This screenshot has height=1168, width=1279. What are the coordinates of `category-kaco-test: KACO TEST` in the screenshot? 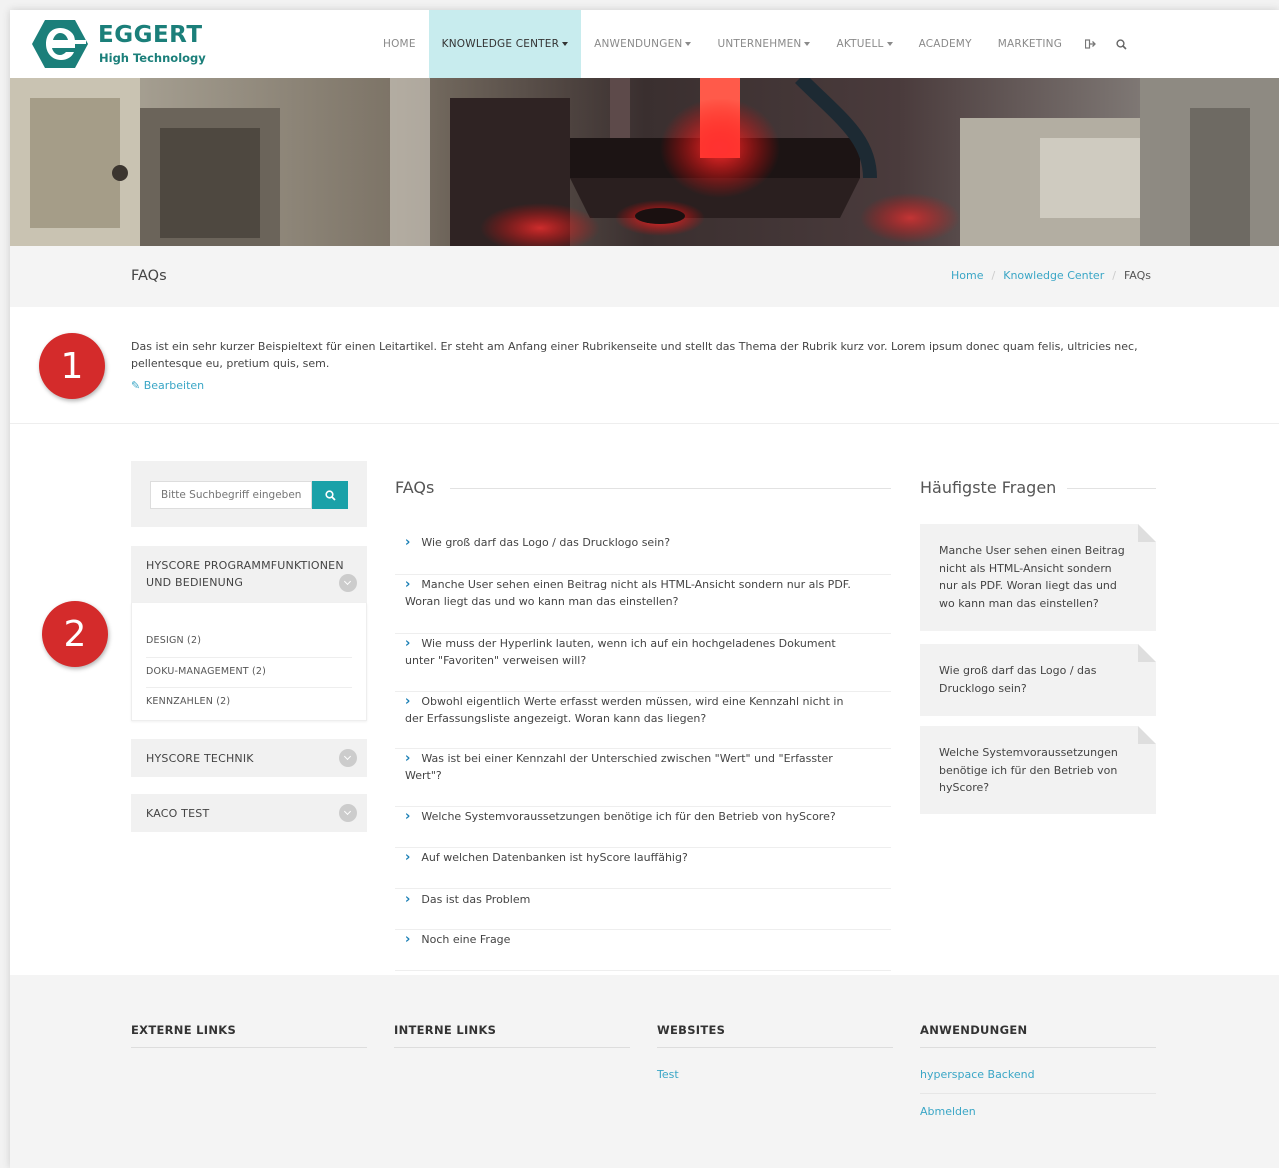 It's located at (249, 813).